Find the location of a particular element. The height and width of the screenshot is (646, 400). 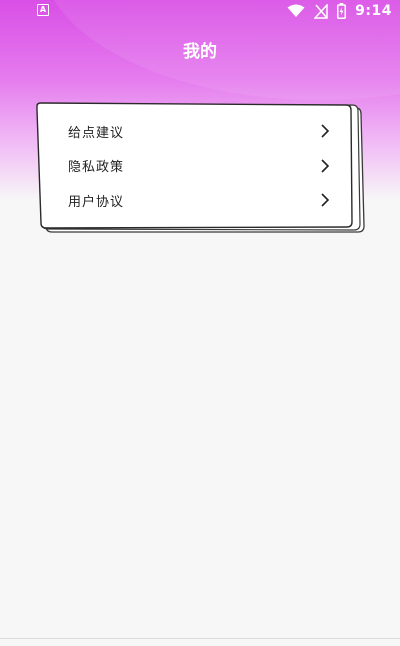

status-bar-right: 9:14 is located at coordinates (339, 11).